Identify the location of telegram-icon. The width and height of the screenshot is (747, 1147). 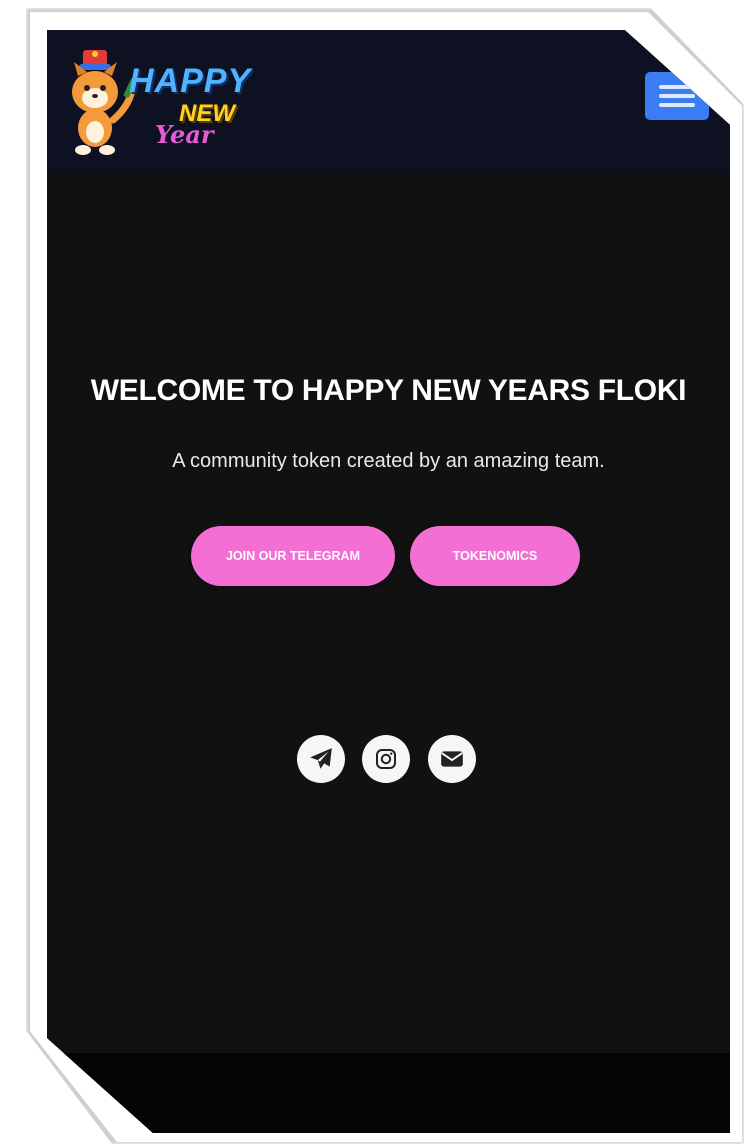
(321, 758).